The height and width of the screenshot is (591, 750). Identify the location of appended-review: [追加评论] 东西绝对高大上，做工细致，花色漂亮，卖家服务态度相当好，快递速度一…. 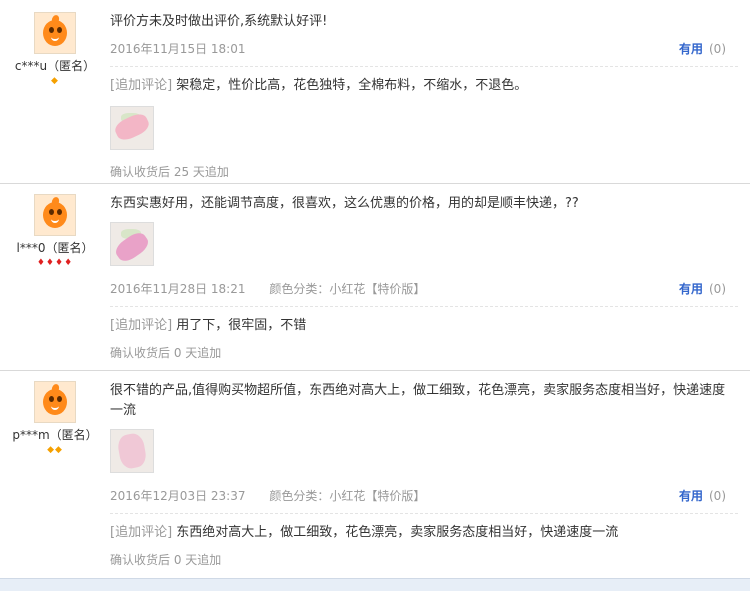
(424, 533).